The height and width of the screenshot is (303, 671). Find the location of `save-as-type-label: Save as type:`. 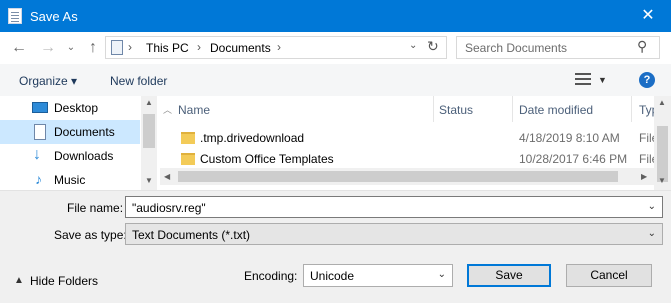

save-as-type-label: Save as type: is located at coordinates (90, 235).